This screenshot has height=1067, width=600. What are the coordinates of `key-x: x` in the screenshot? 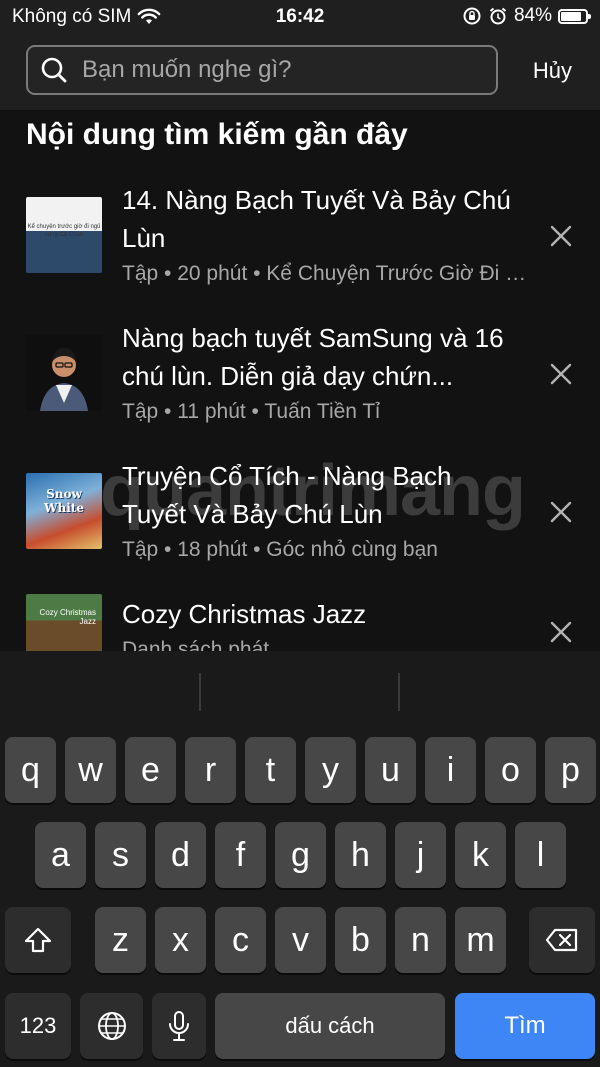 It's located at (180, 940).